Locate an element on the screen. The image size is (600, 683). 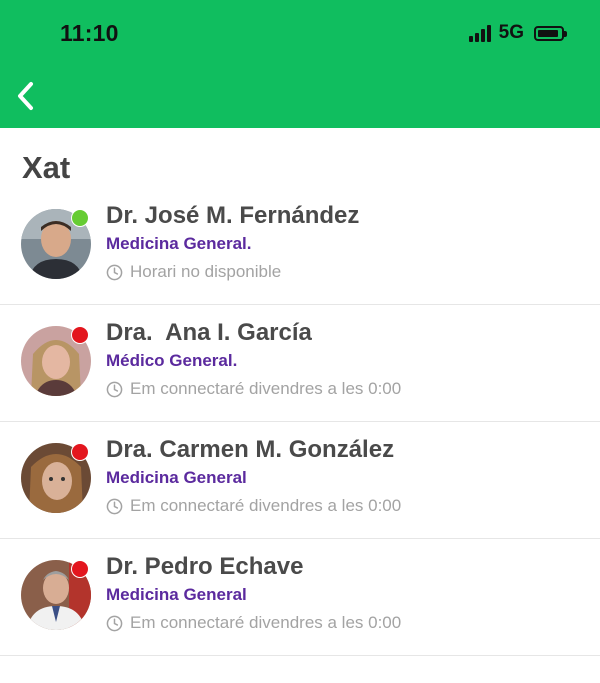
doctor-specialty: Médico General. is located at coordinates (172, 360).